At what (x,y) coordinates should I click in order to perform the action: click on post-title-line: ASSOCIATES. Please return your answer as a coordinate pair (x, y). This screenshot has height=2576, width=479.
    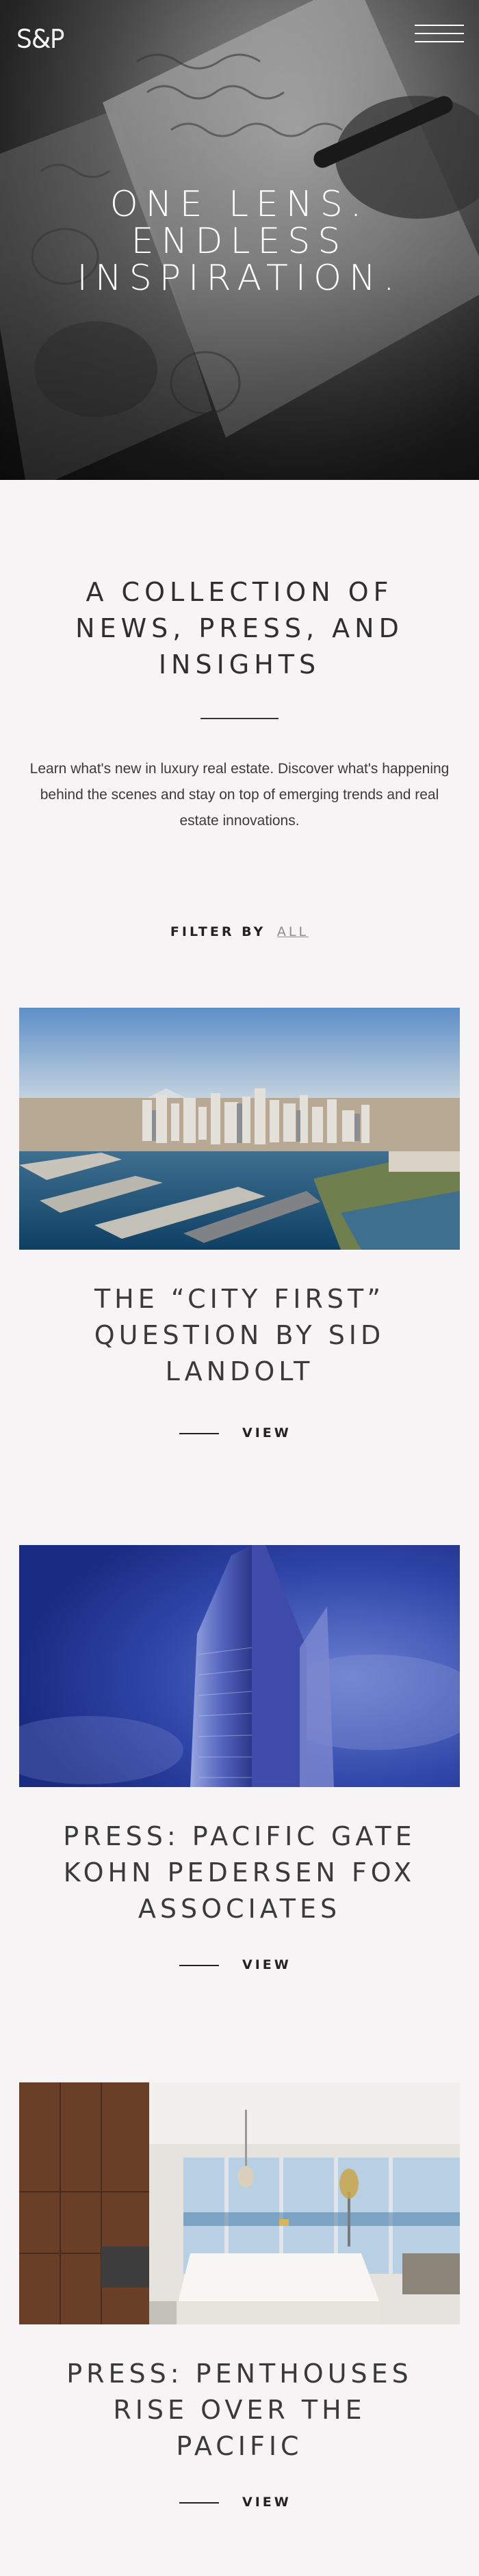
    Looking at the image, I should click on (239, 1909).